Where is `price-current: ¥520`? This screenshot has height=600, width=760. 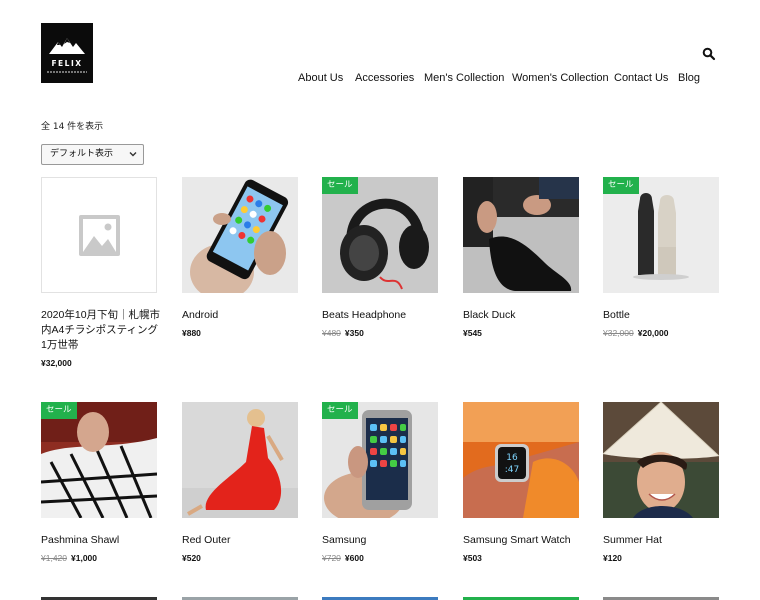 price-current: ¥520 is located at coordinates (191, 558).